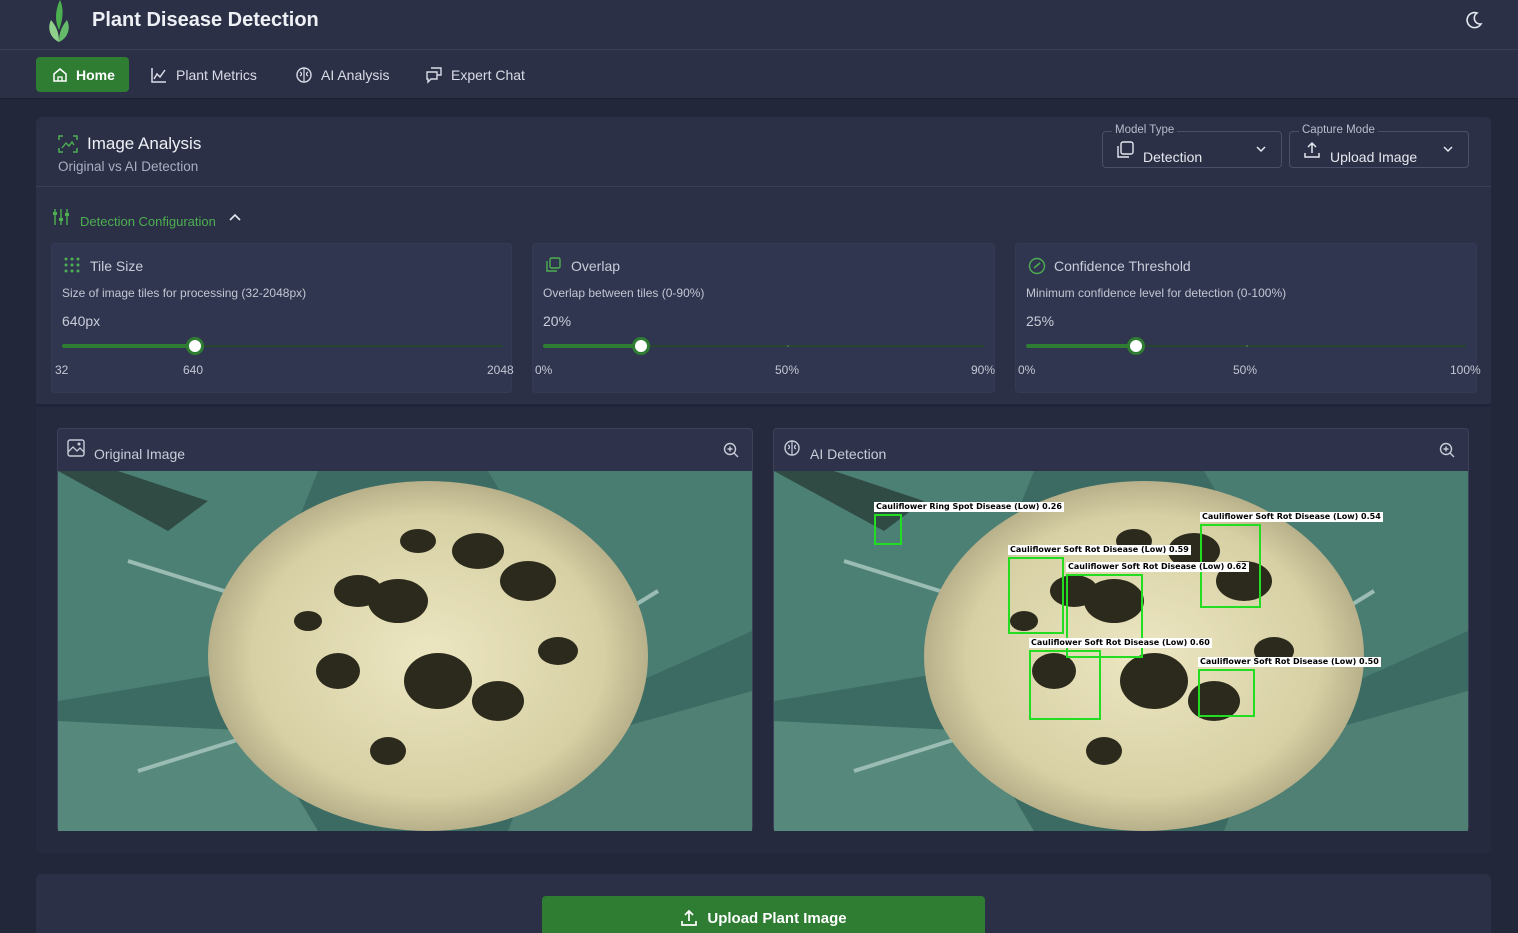  I want to click on nav-plant-metrics: Plant Metrics, so click(203, 74).